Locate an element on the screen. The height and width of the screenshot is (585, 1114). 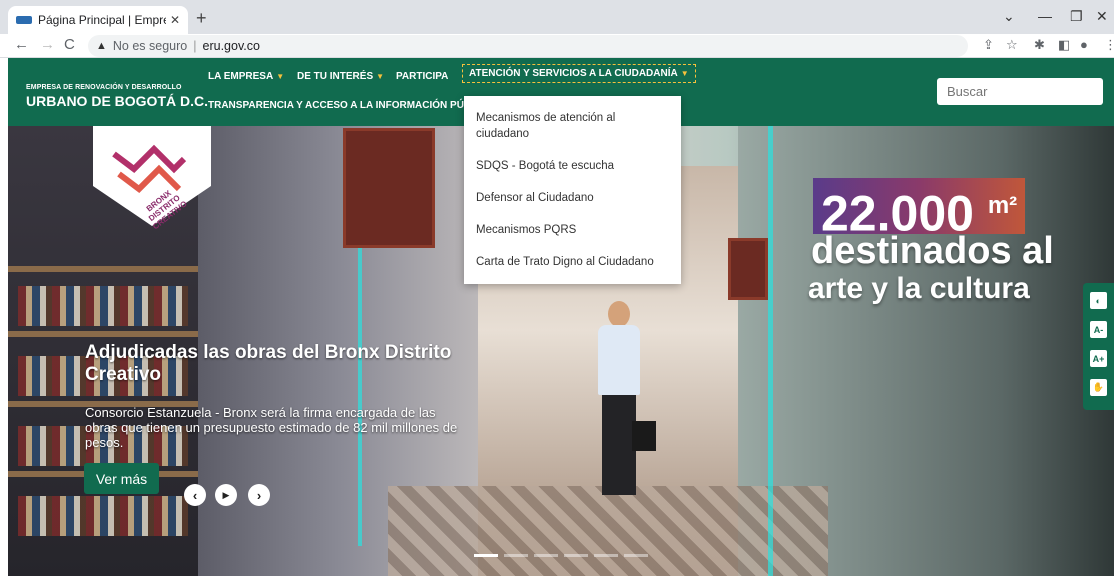
dropdown-item-mecanismos-atencion: Mecanismos de atención al ciudadano is located at coordinates (573, 126).